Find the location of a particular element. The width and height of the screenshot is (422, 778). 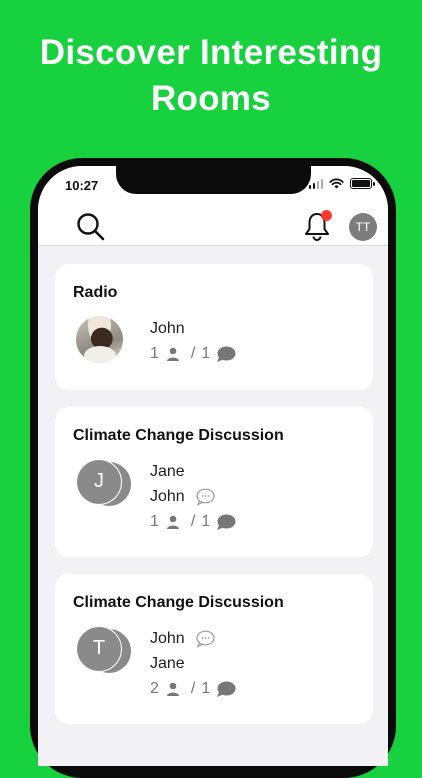

speaker-avatar-stack: T is located at coordinates (105, 650).